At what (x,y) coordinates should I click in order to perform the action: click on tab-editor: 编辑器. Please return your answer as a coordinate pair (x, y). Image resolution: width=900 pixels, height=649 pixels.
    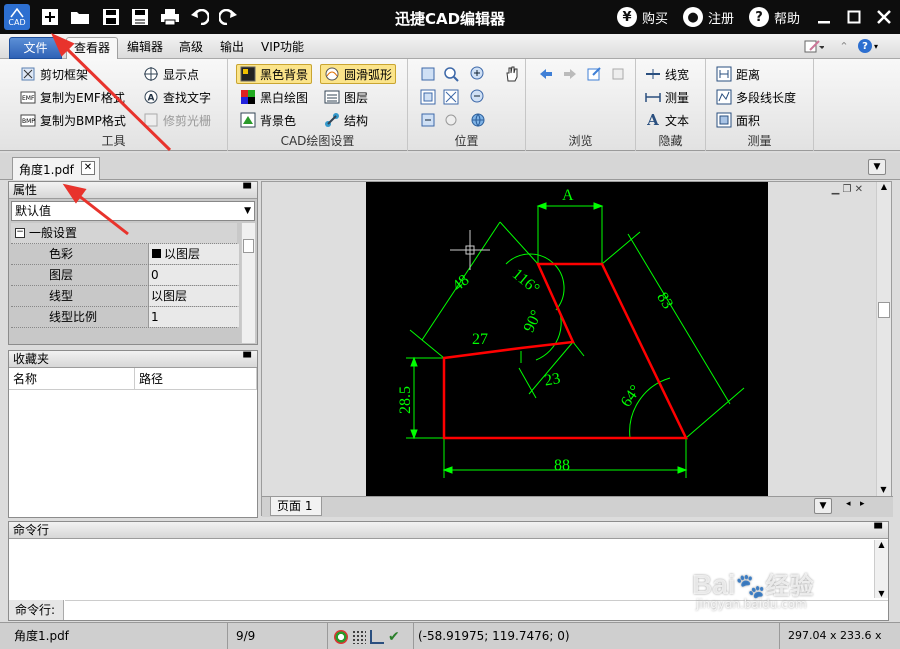
    Looking at the image, I should click on (145, 48).